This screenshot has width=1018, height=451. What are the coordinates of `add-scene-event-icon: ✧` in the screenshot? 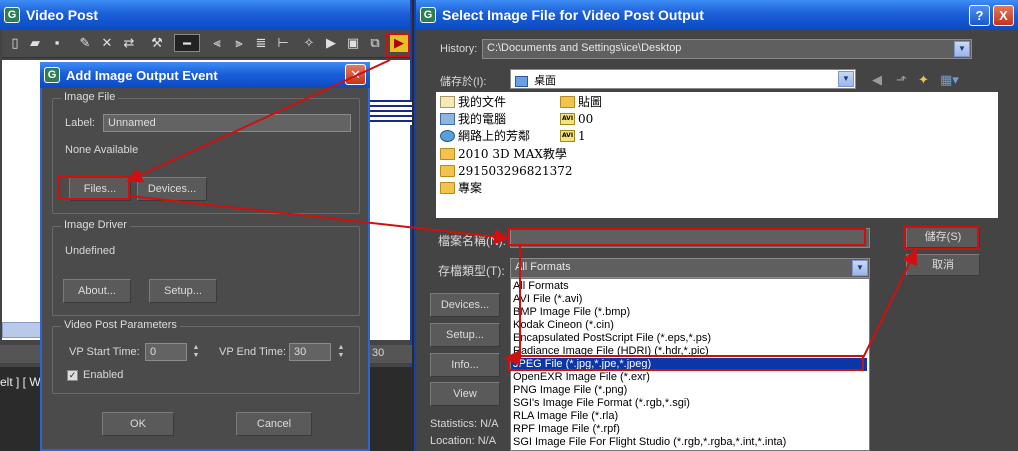 It's located at (309, 43).